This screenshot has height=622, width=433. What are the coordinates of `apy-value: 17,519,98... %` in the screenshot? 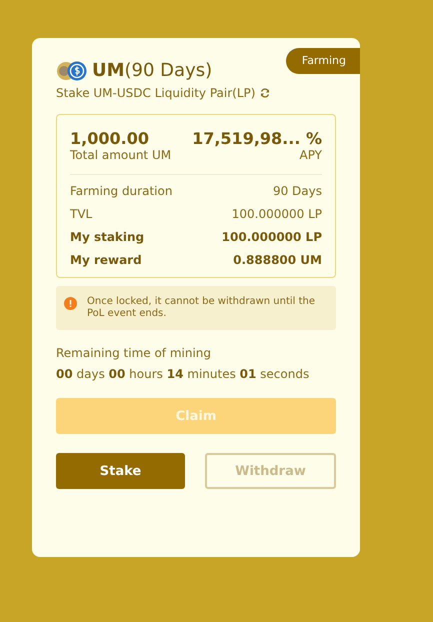 It's located at (257, 138).